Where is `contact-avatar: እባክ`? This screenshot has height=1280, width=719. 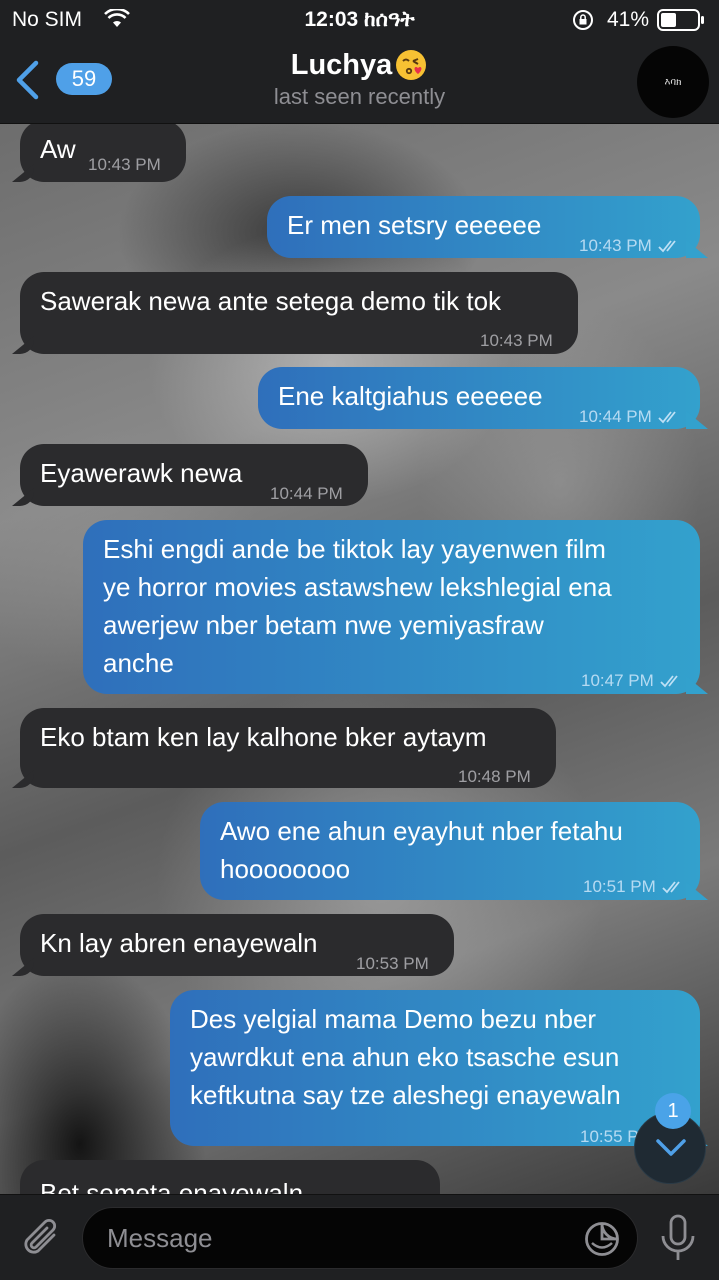 contact-avatar: እባክ is located at coordinates (673, 82).